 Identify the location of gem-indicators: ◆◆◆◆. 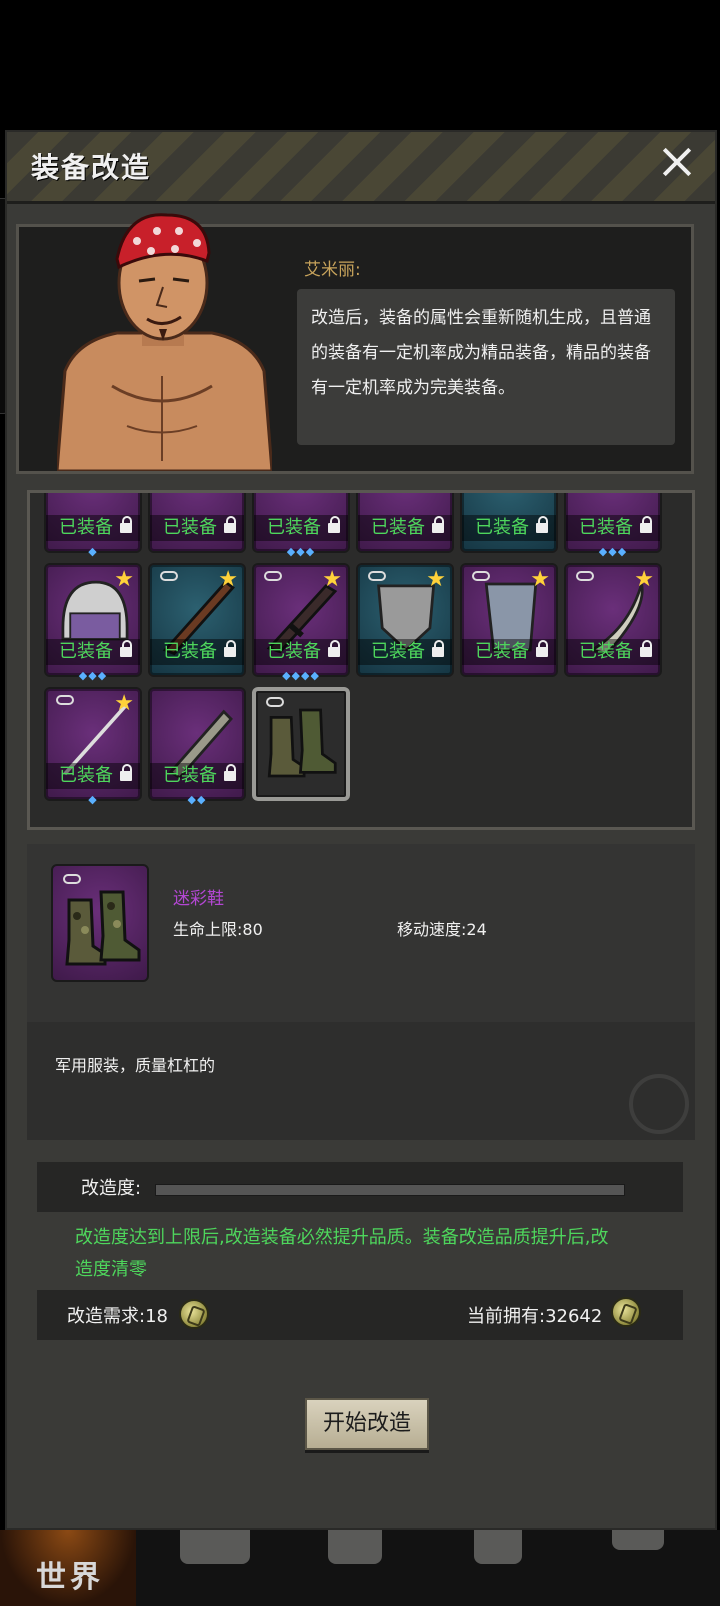
(301, 675).